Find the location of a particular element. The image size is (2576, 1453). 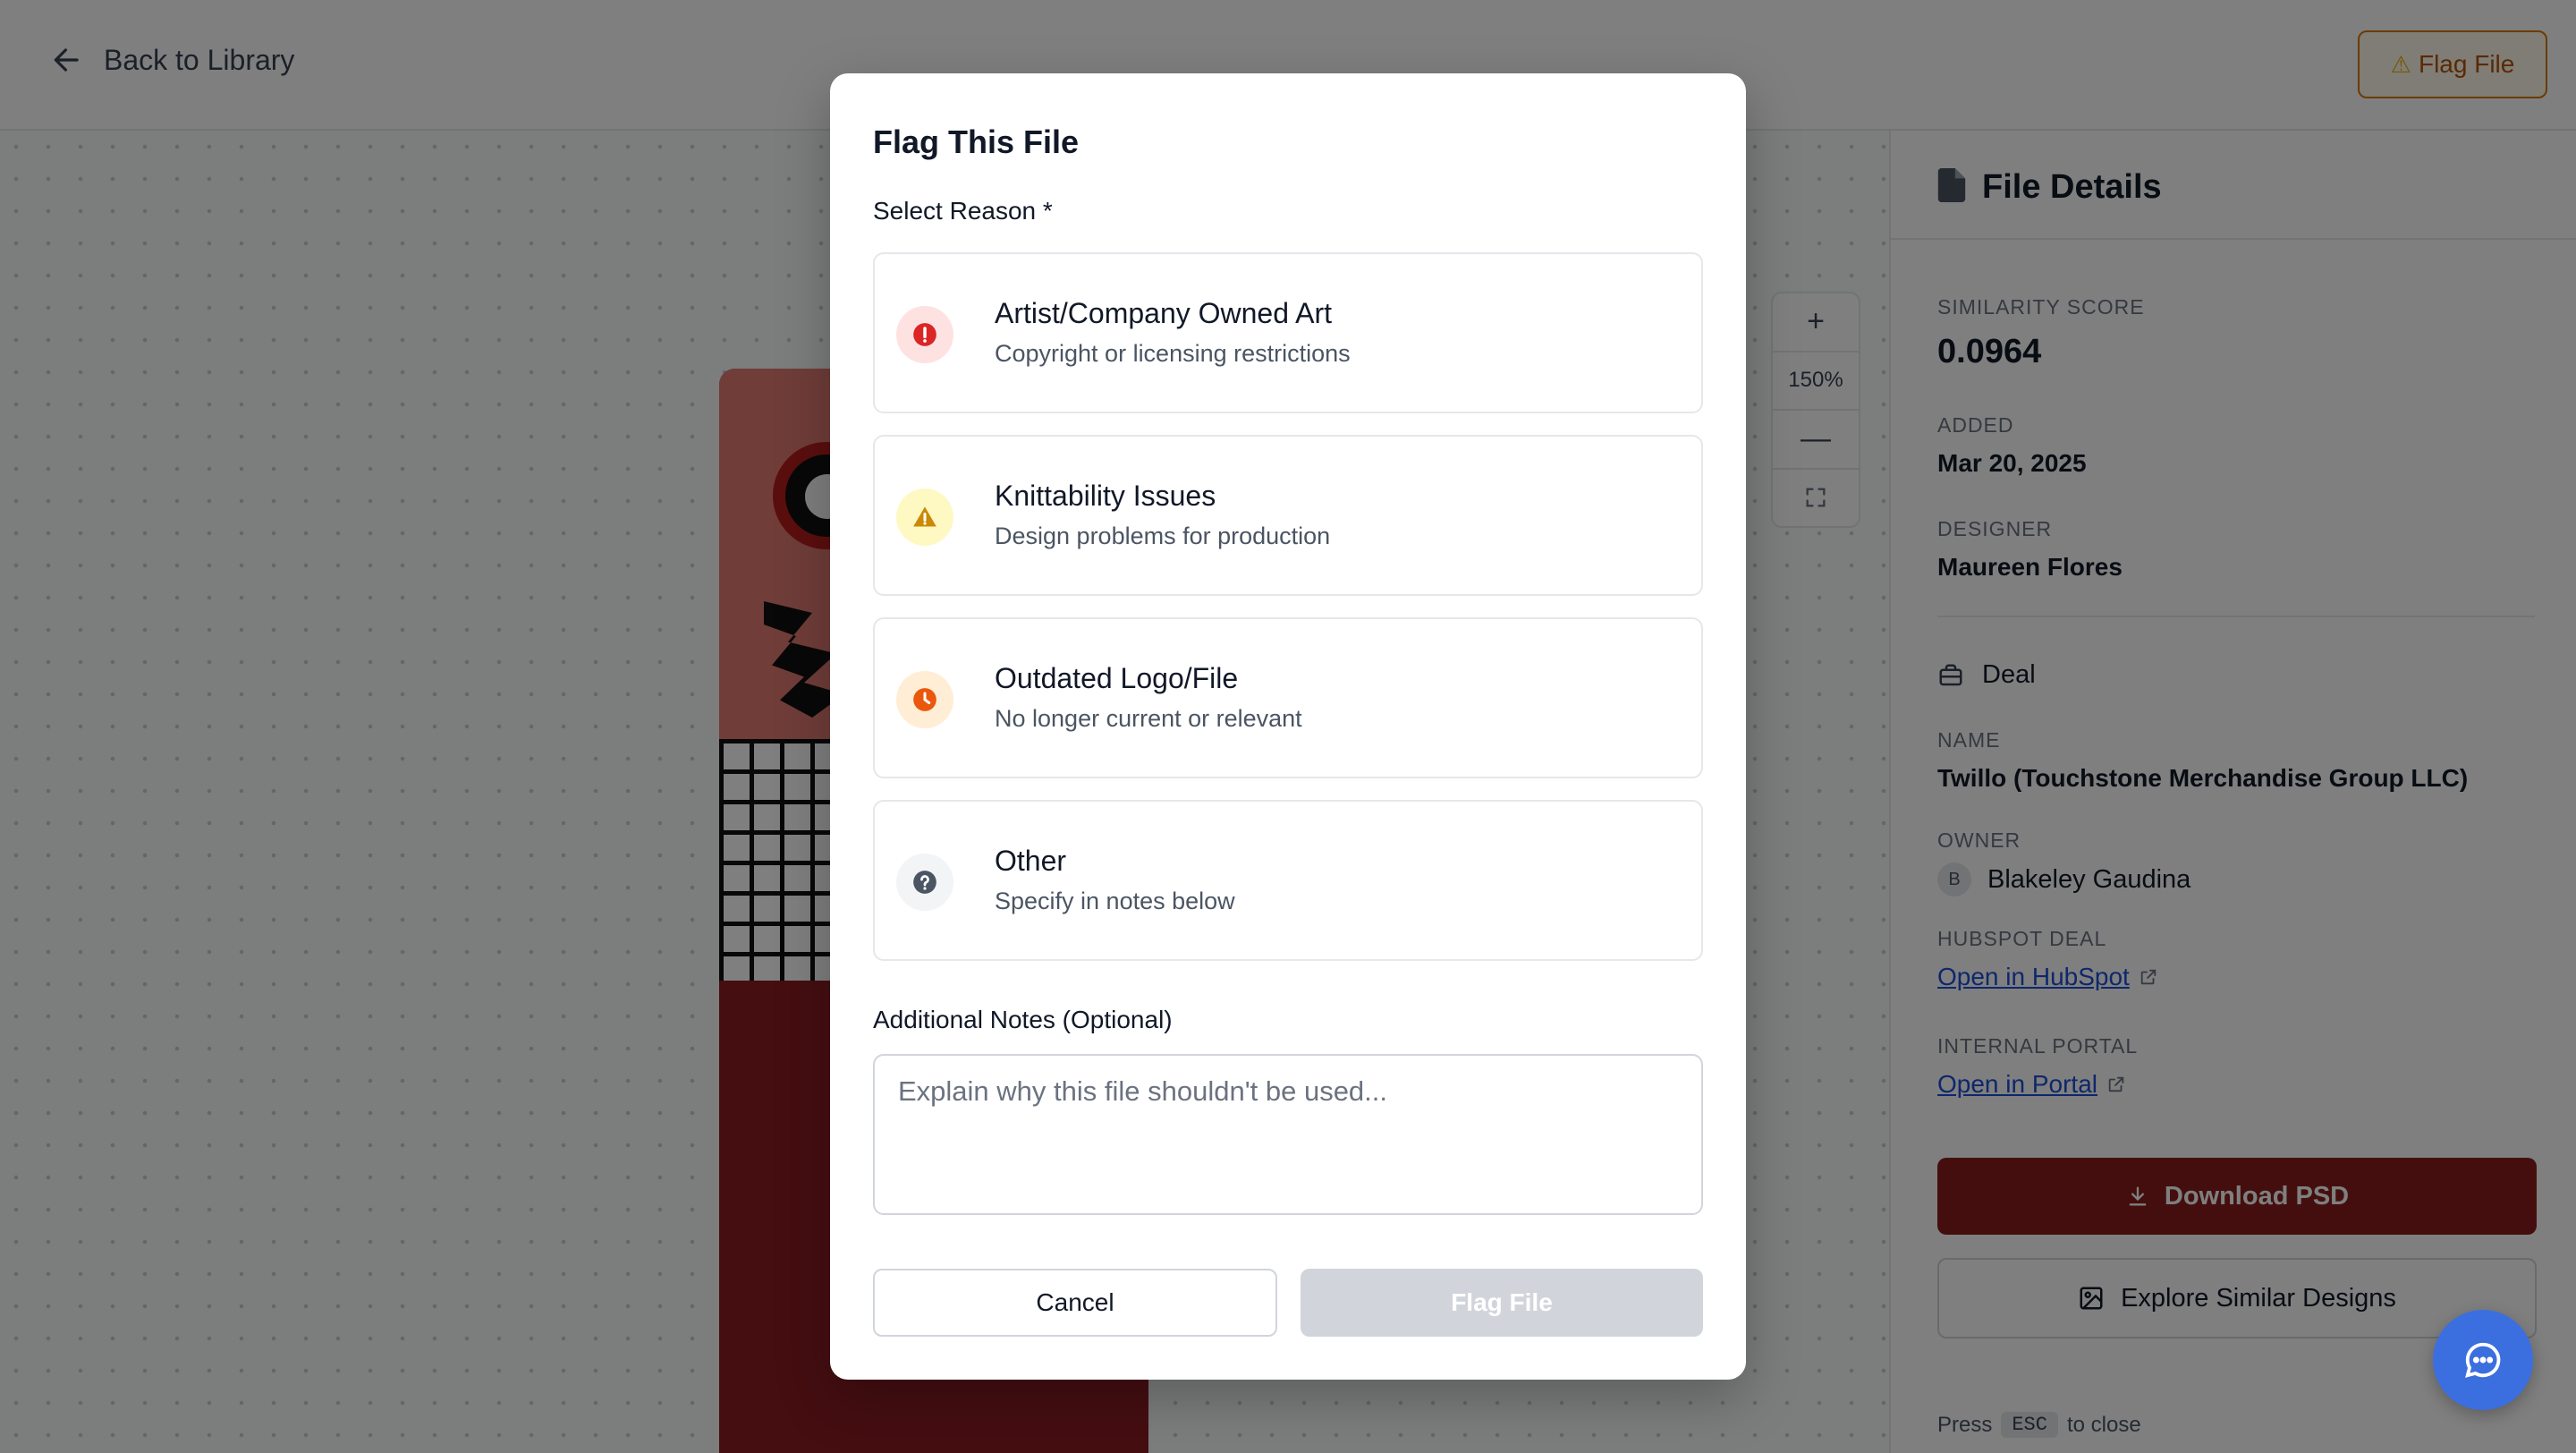

reason-title: Artist/Company Owned Art is located at coordinates (1164, 313).